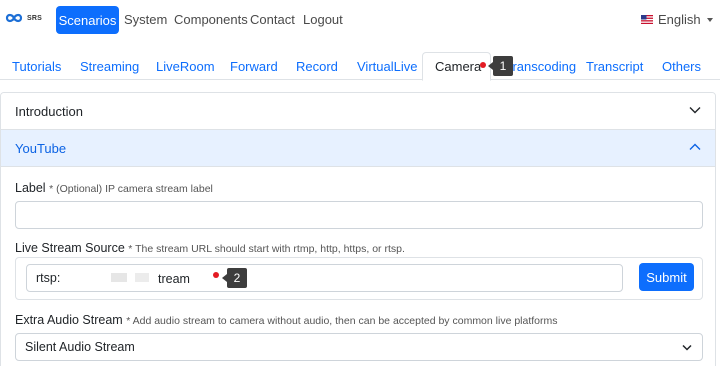  I want to click on label-input, so click(359, 215).